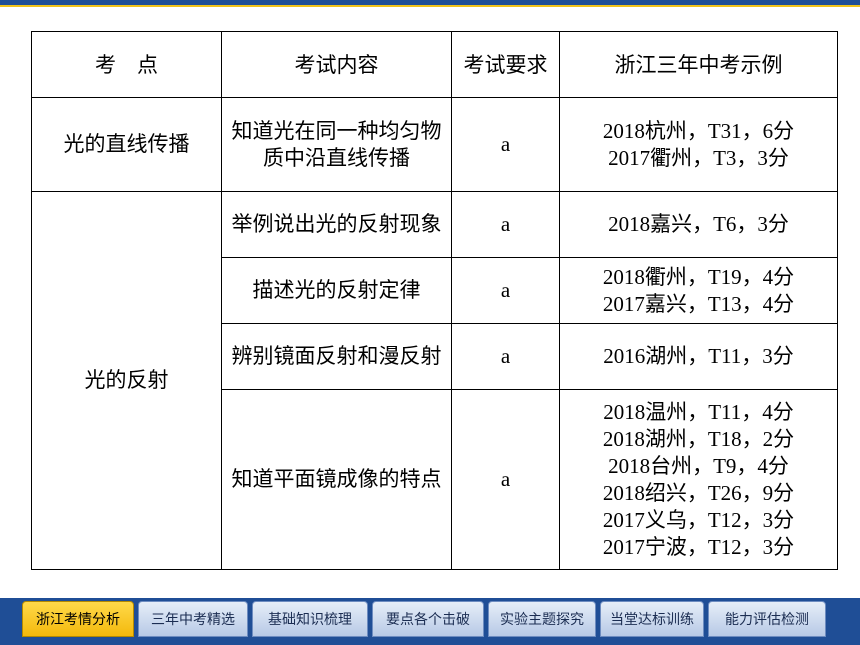  I want to click on tab-zhejiang-analysis: 浙江考情分析, so click(78, 619).